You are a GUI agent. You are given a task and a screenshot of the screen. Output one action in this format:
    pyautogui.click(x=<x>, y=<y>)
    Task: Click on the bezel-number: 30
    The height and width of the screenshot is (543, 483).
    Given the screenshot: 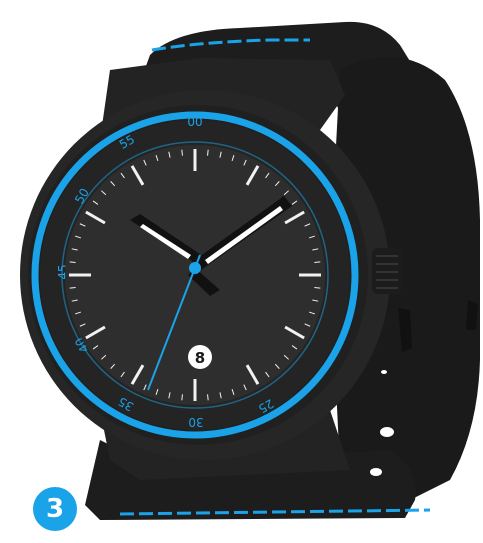 What is the action you would take?
    pyautogui.click(x=195, y=422)
    